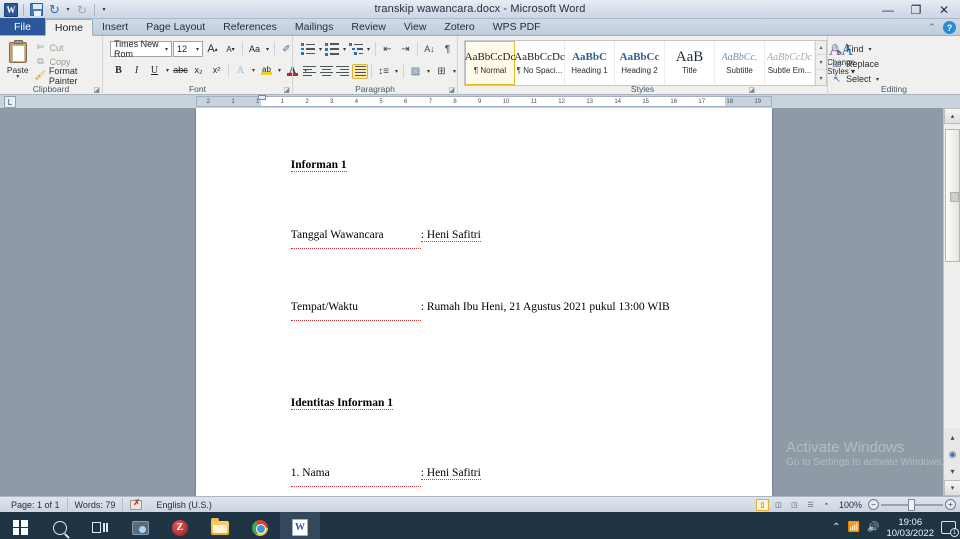 The image size is (960, 539). What do you see at coordinates (66, 47) in the screenshot?
I see `cut-button: ✄ Cut` at bounding box center [66, 47].